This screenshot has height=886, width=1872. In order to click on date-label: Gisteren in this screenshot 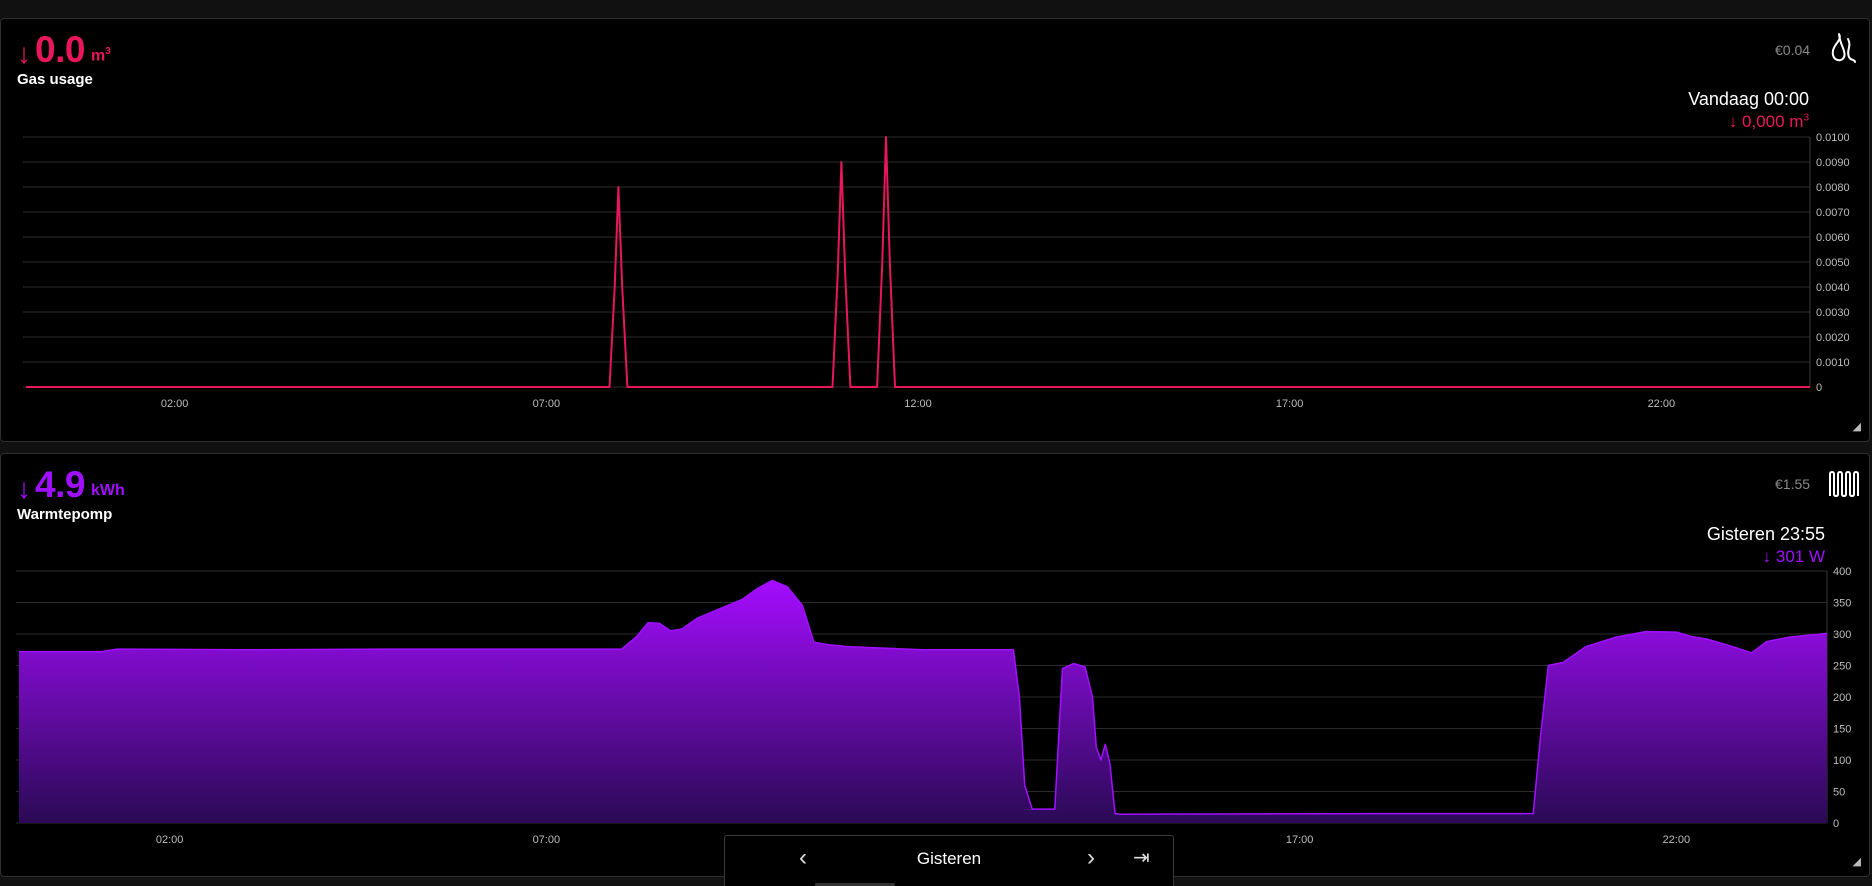, I will do `click(949, 858)`.